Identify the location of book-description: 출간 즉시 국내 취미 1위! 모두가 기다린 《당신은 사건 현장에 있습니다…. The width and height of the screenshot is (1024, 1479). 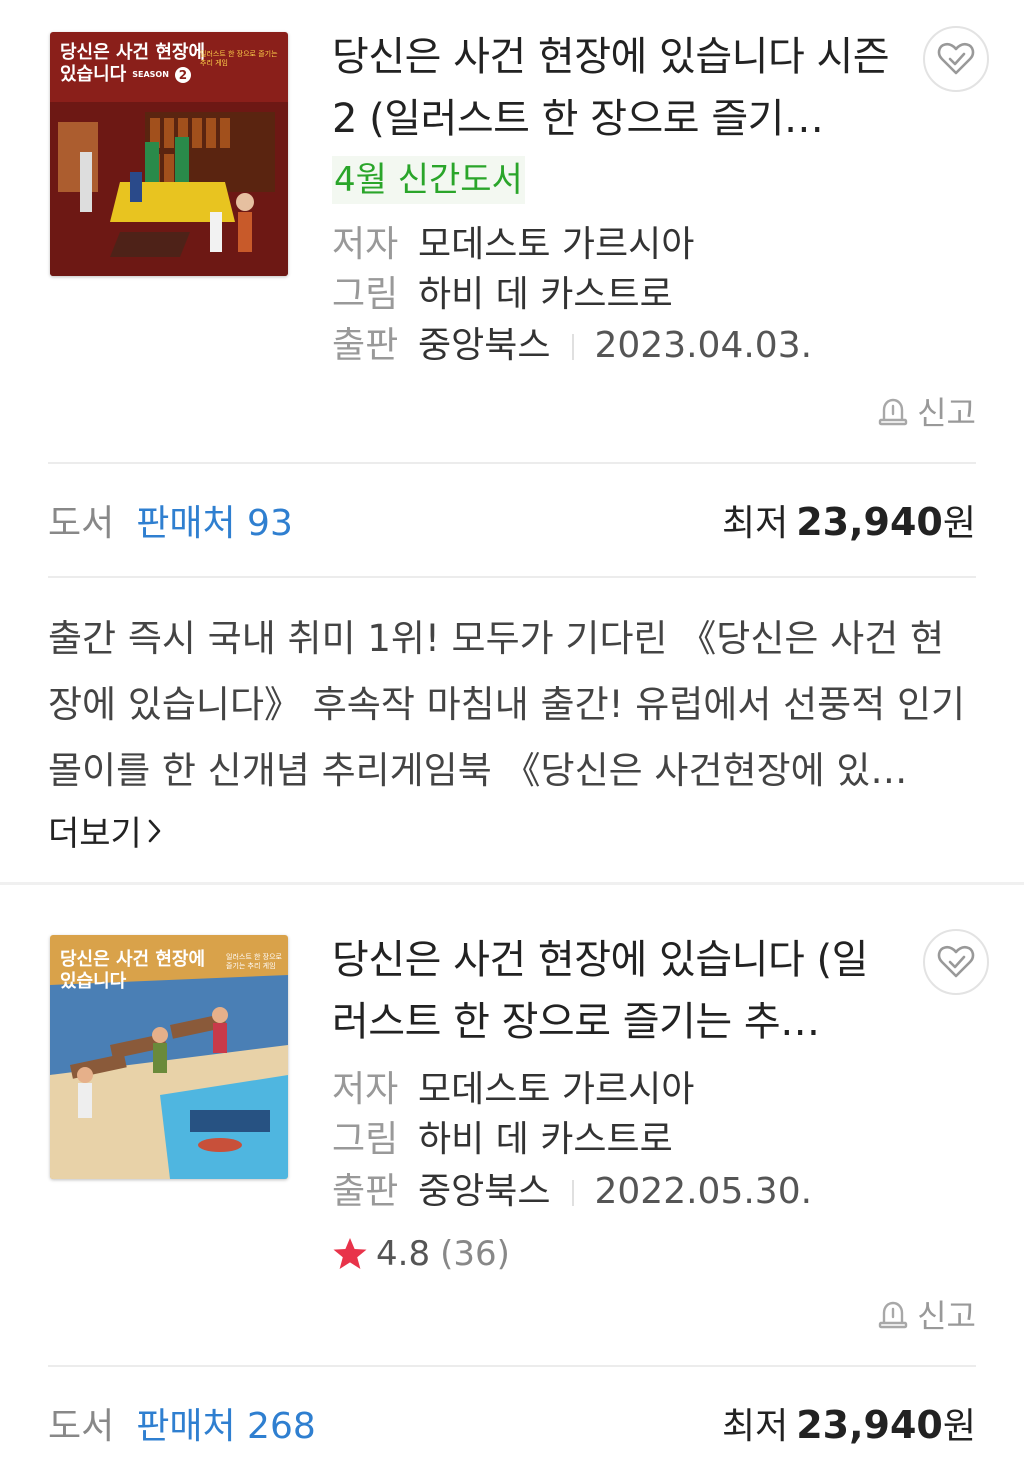
(507, 704).